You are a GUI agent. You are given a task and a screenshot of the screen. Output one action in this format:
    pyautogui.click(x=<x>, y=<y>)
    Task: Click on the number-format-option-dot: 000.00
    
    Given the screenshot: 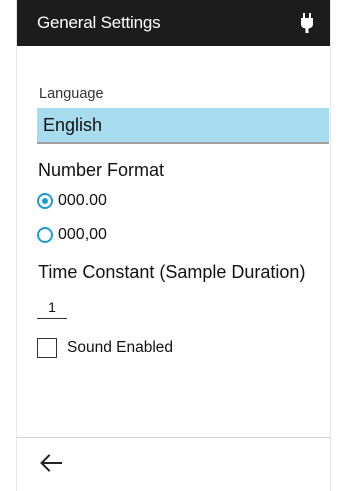 What is the action you would take?
    pyautogui.click(x=72, y=201)
    